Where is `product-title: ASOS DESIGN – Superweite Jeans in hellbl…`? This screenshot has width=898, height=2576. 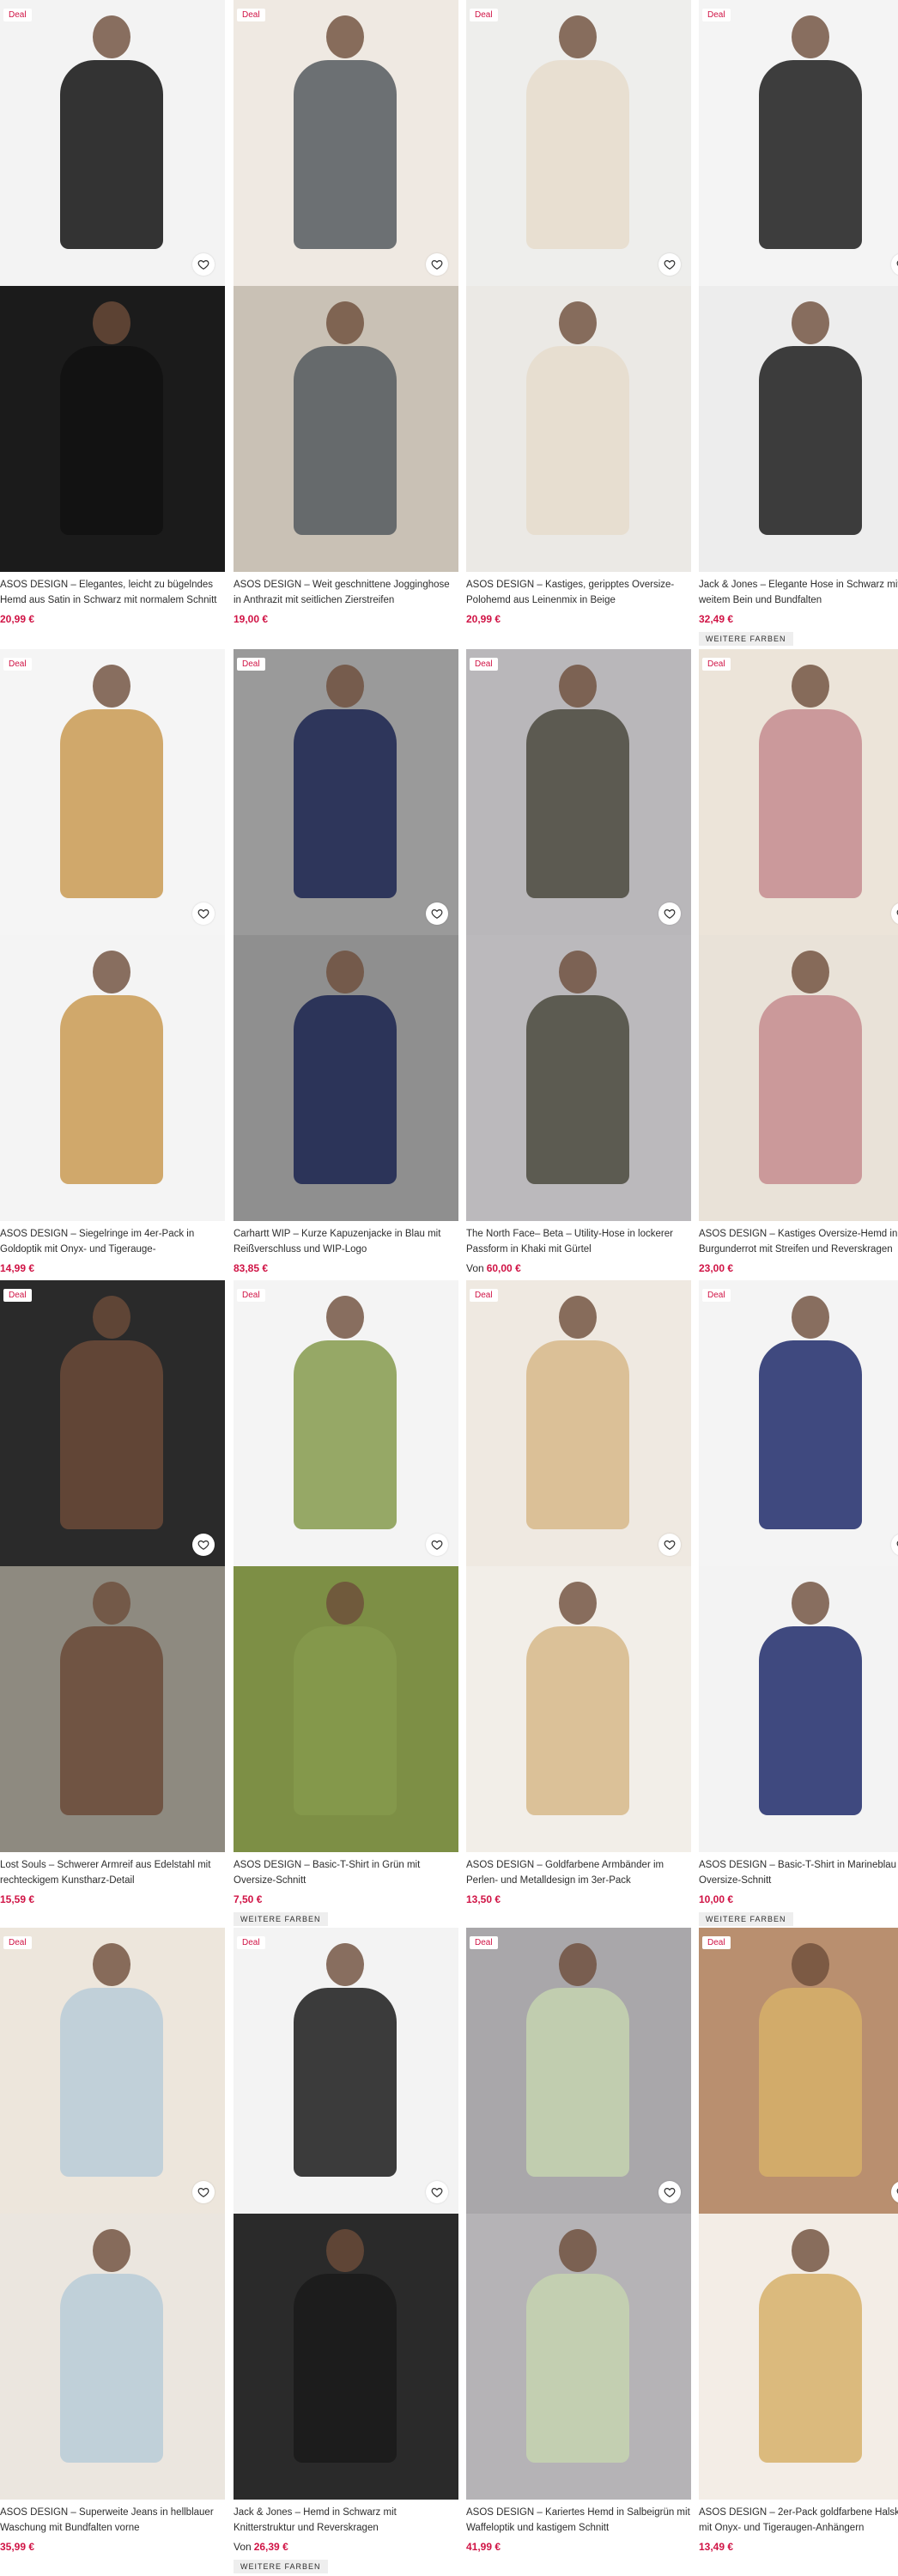 product-title: ASOS DESIGN – Superweite Jeans in hellbl… is located at coordinates (112, 2521).